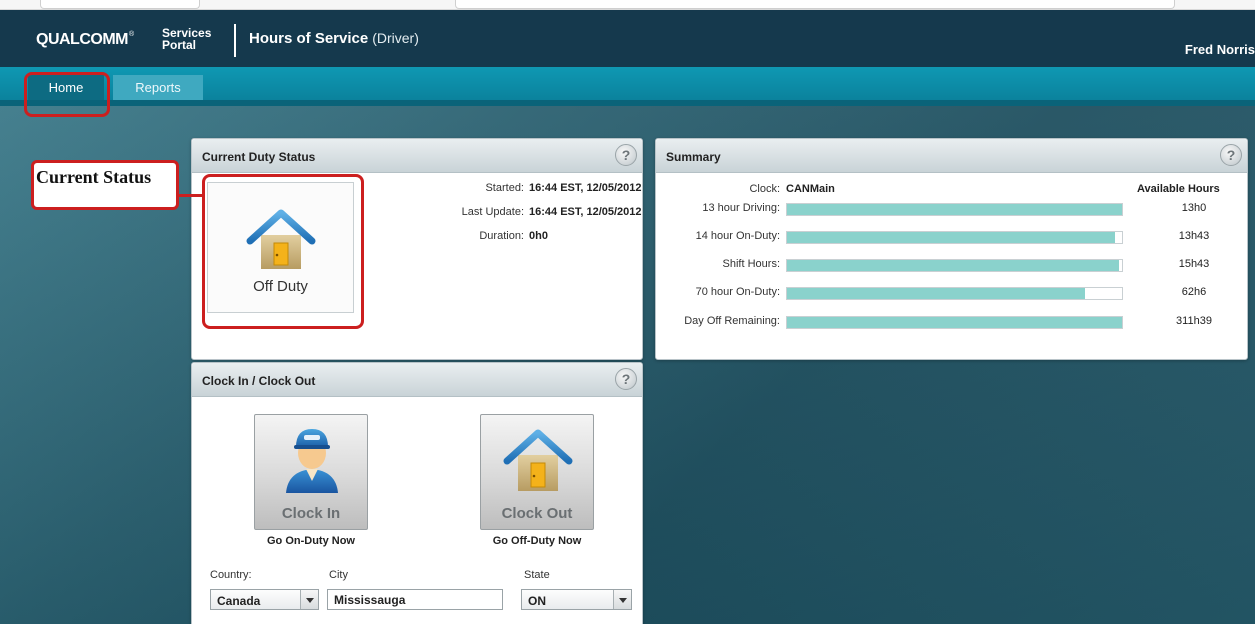 Image resolution: width=1255 pixels, height=624 pixels. I want to click on clock-label: Clock:, so click(764, 189).